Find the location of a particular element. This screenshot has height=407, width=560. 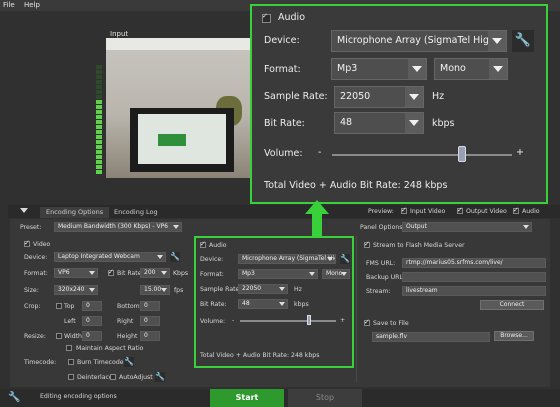

audio-format-label-zoomed: Format: is located at coordinates (282, 69).